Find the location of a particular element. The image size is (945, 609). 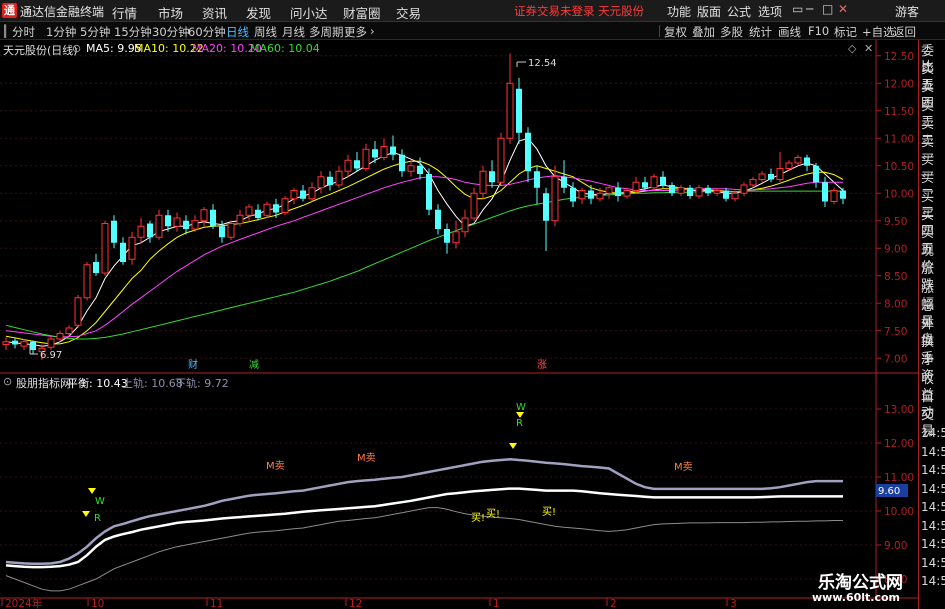

indicator-tick-label: 10.00 is located at coordinates (899, 512).